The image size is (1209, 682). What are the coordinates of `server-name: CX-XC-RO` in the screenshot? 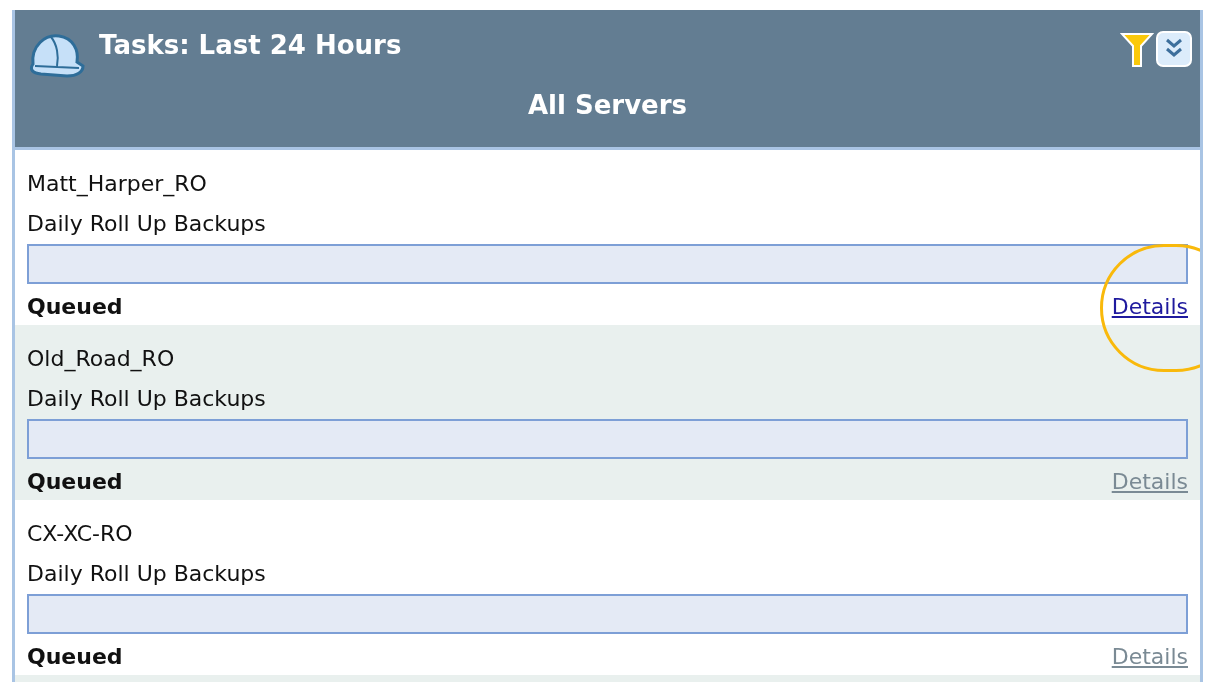 It's located at (80, 534).